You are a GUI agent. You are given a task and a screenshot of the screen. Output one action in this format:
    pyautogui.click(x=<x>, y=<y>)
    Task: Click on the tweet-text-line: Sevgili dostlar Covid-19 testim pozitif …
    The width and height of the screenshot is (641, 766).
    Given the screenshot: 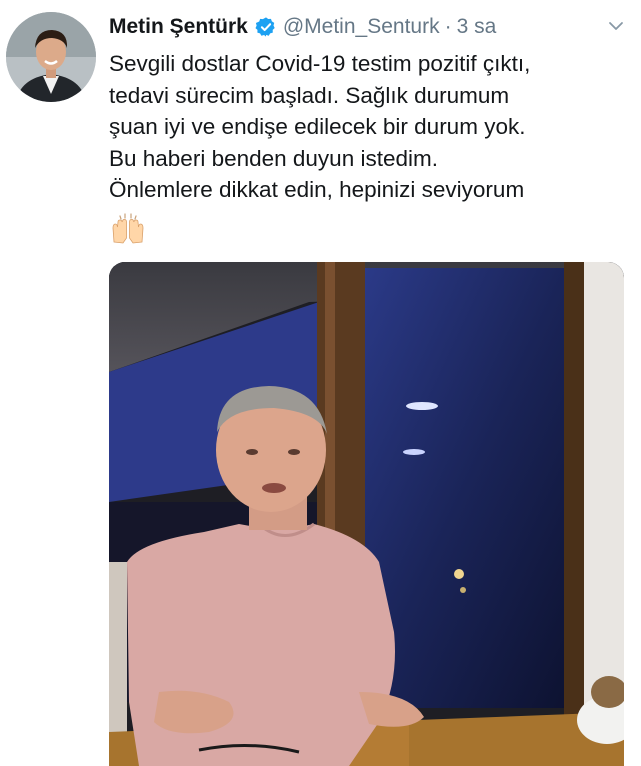 What is the action you would take?
    pyautogui.click(x=320, y=63)
    